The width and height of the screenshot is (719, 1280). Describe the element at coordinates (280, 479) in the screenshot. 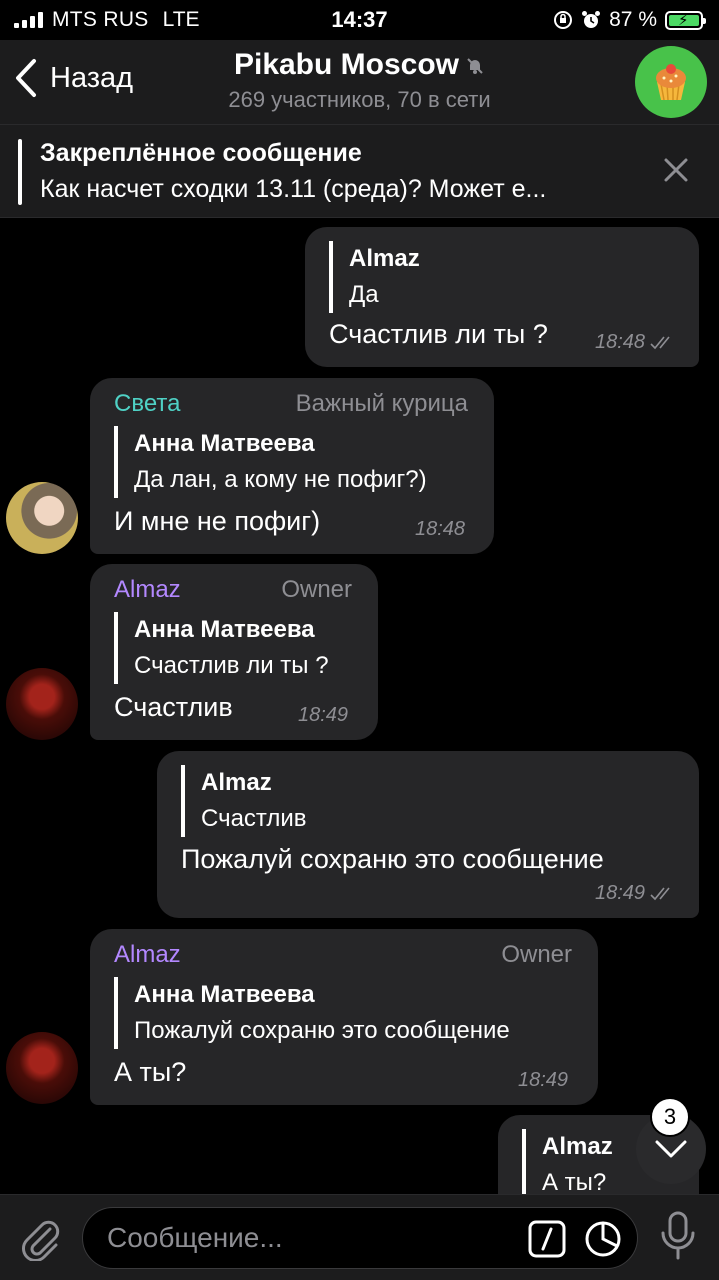

I see `reply-text: Да лан, а кому не пофиг?)` at that location.